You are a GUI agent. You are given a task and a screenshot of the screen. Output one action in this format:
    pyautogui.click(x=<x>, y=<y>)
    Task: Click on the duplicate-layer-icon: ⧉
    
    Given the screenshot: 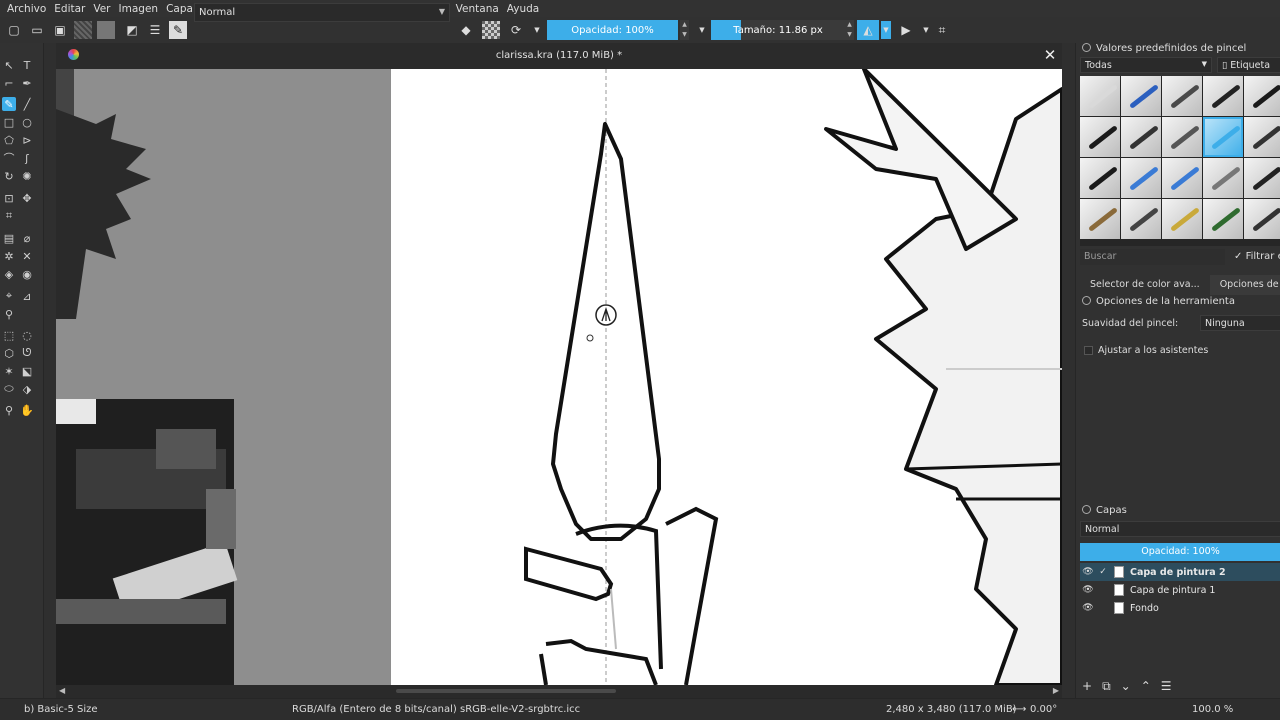 What is the action you would take?
    pyautogui.click(x=1106, y=686)
    